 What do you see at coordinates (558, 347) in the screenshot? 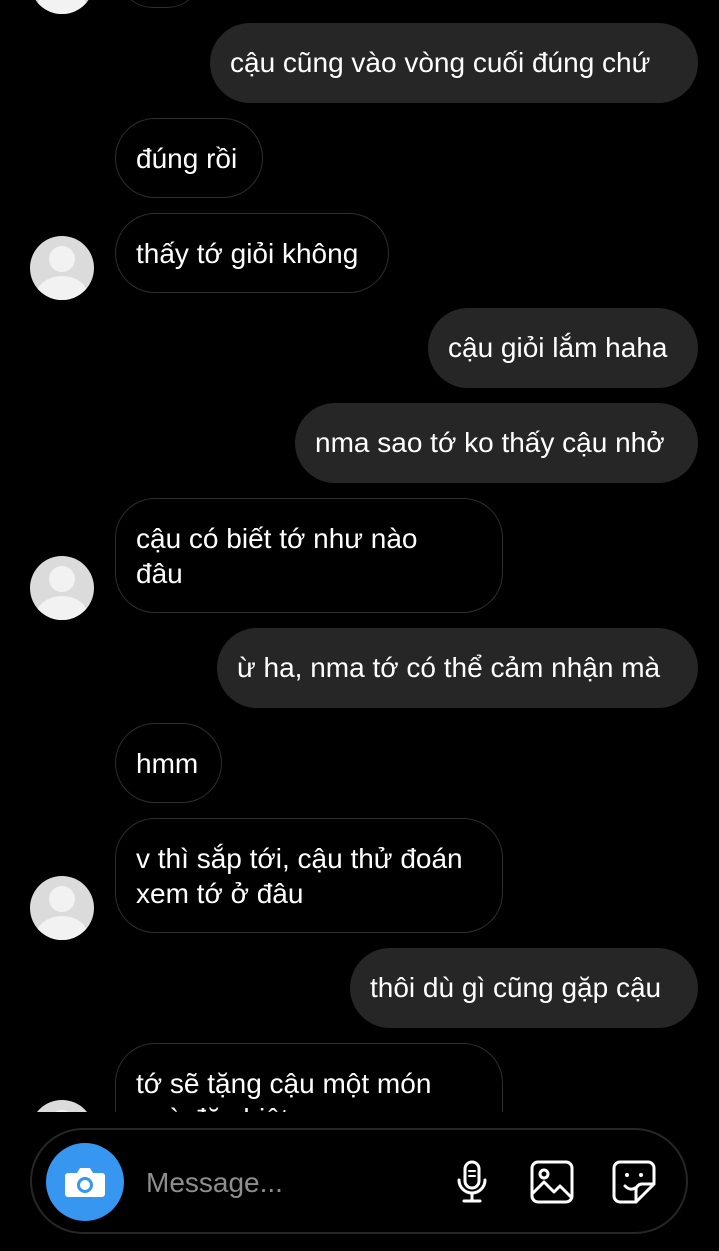
I see `message-text: cậu giỏi lắm haha` at bounding box center [558, 347].